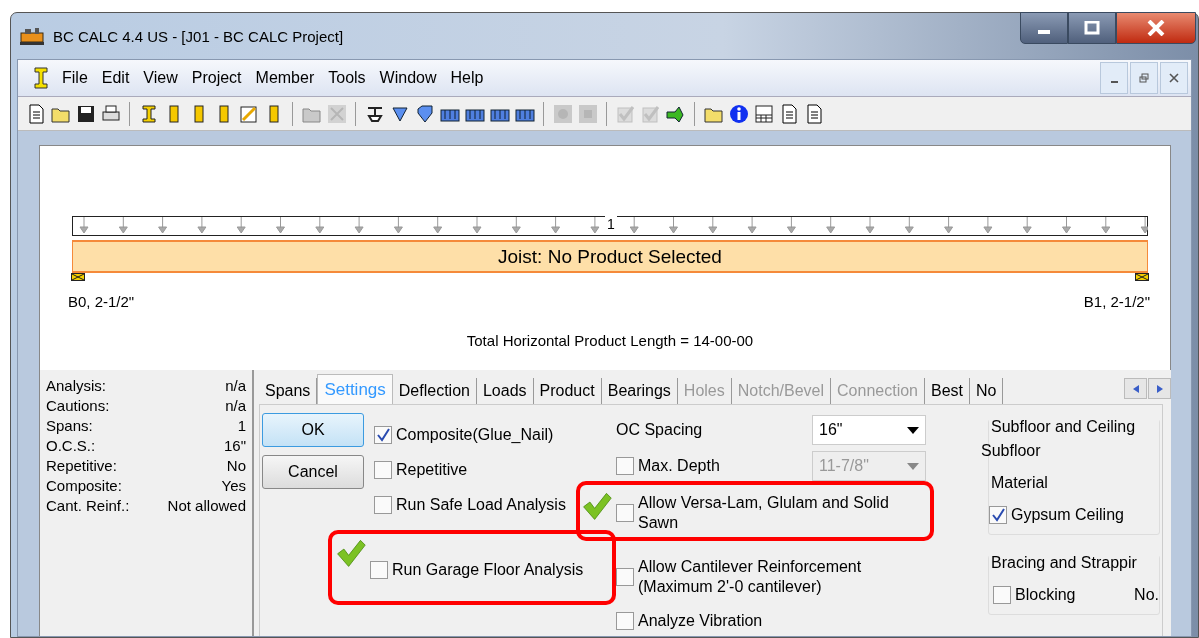 Image resolution: width=1199 pixels, height=638 pixels. I want to click on menu-item: Edit, so click(115, 78).